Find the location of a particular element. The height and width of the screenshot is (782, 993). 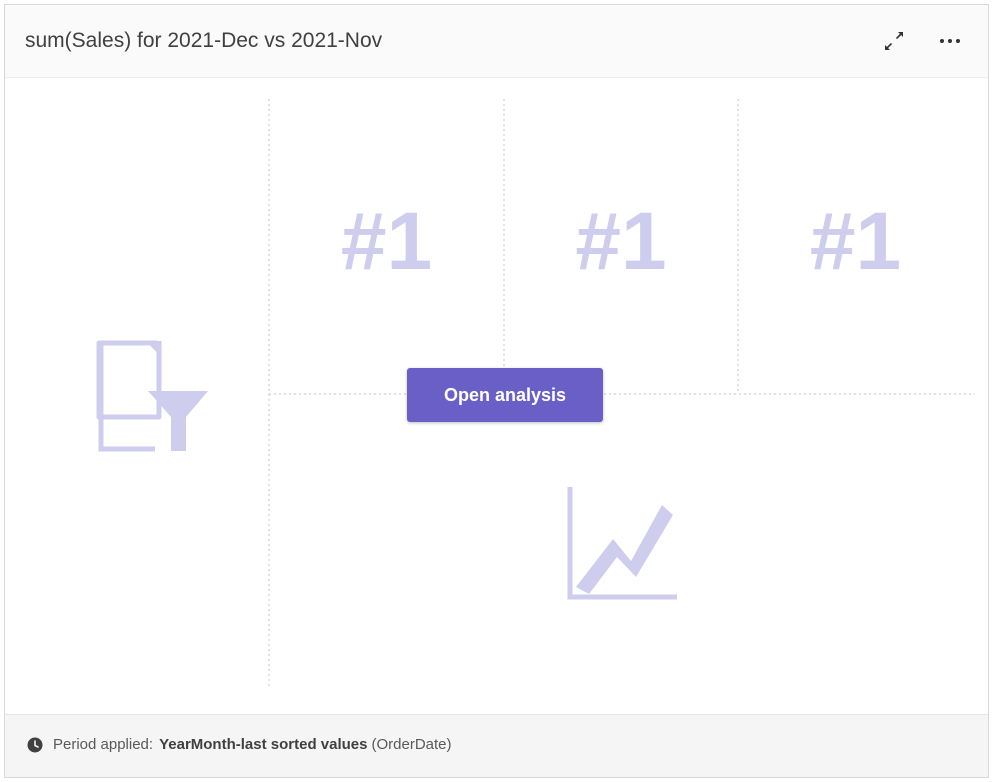

period-value: YearMonth-last sorted values is located at coordinates (263, 744).